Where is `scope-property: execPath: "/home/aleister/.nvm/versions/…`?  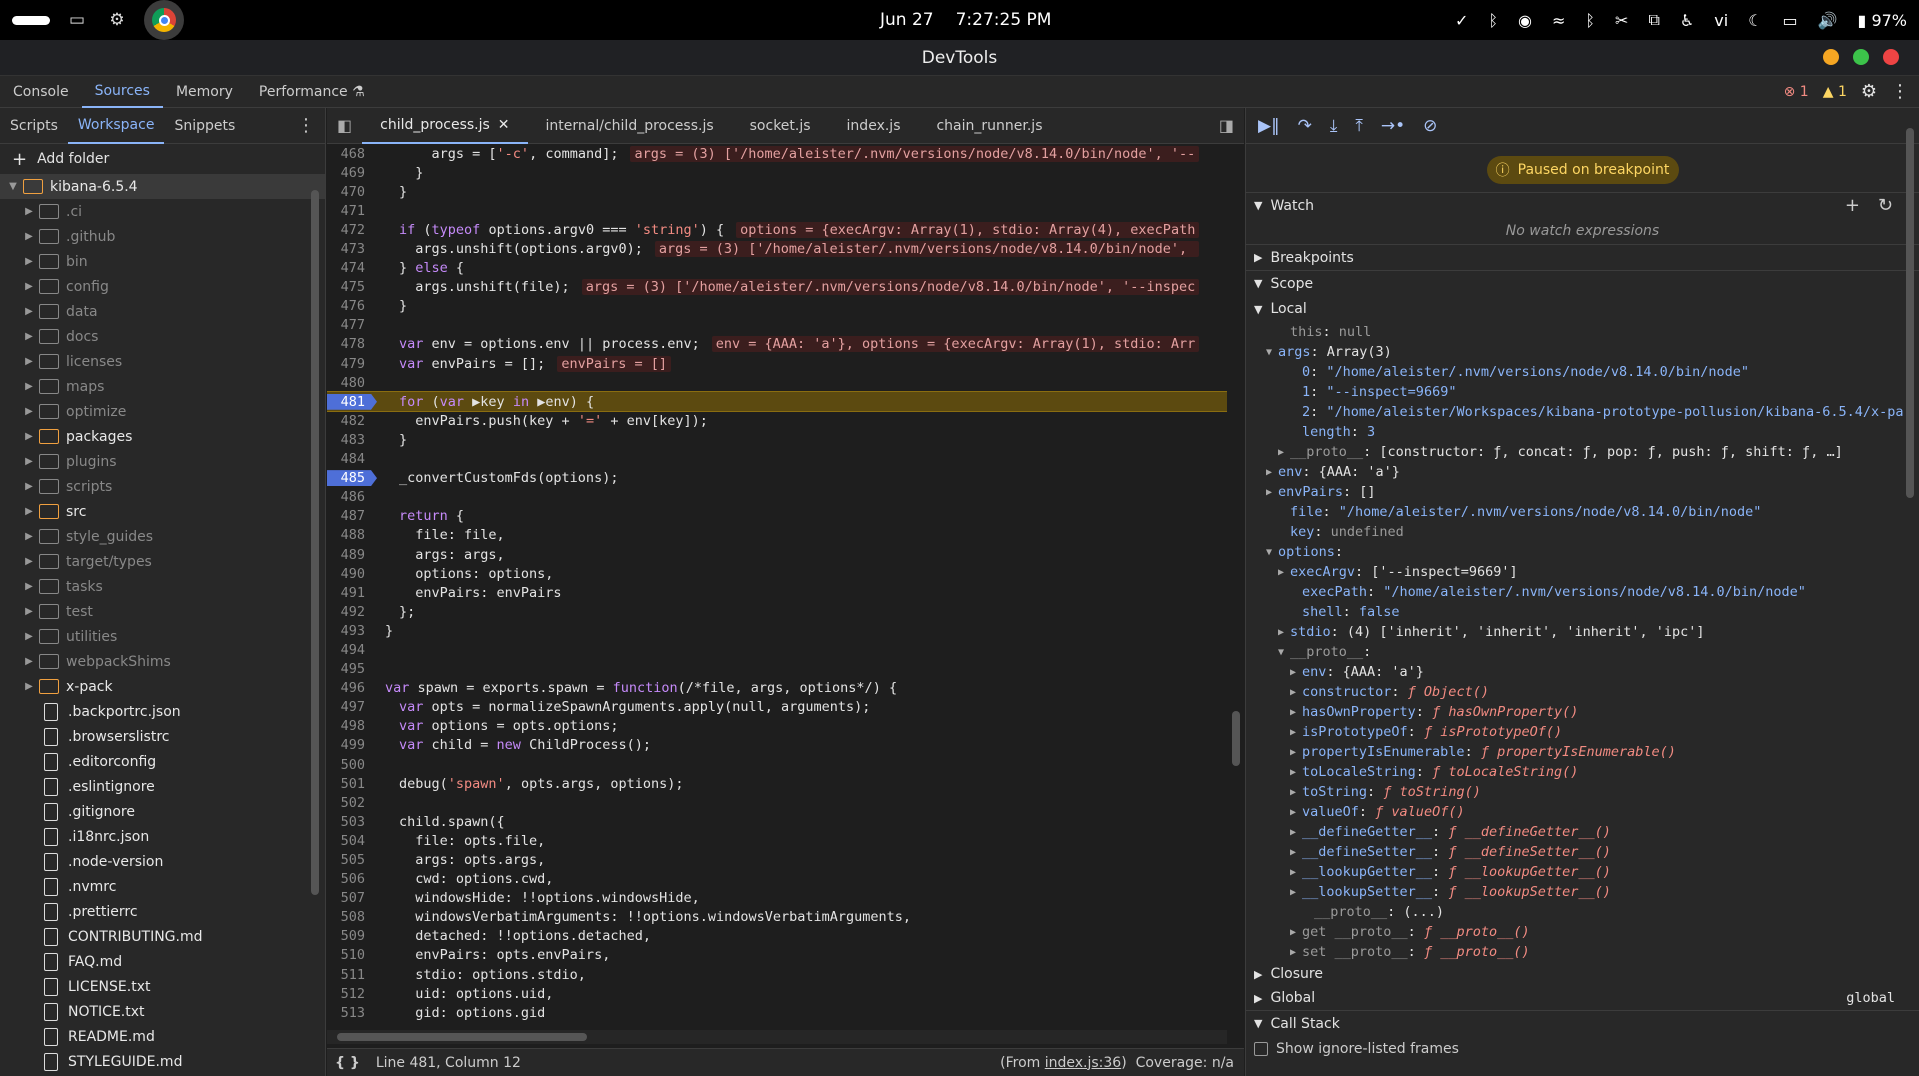 scope-property: execPath: "/home/aleister/.nvm/versions/… is located at coordinates (1582, 592).